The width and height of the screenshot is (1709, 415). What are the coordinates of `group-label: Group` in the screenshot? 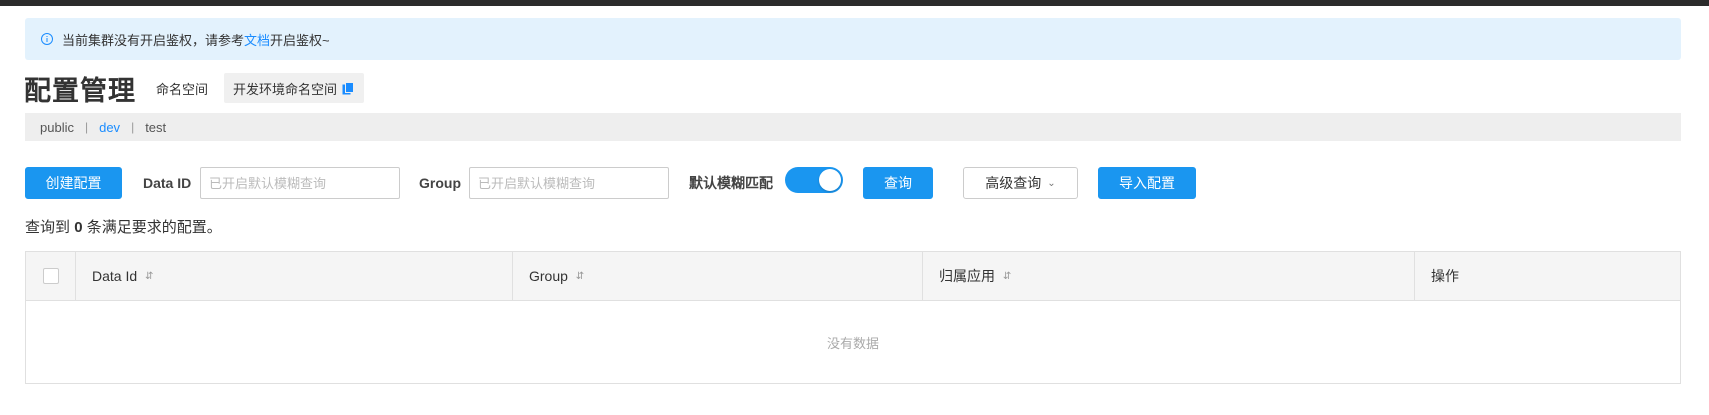 It's located at (440, 183).